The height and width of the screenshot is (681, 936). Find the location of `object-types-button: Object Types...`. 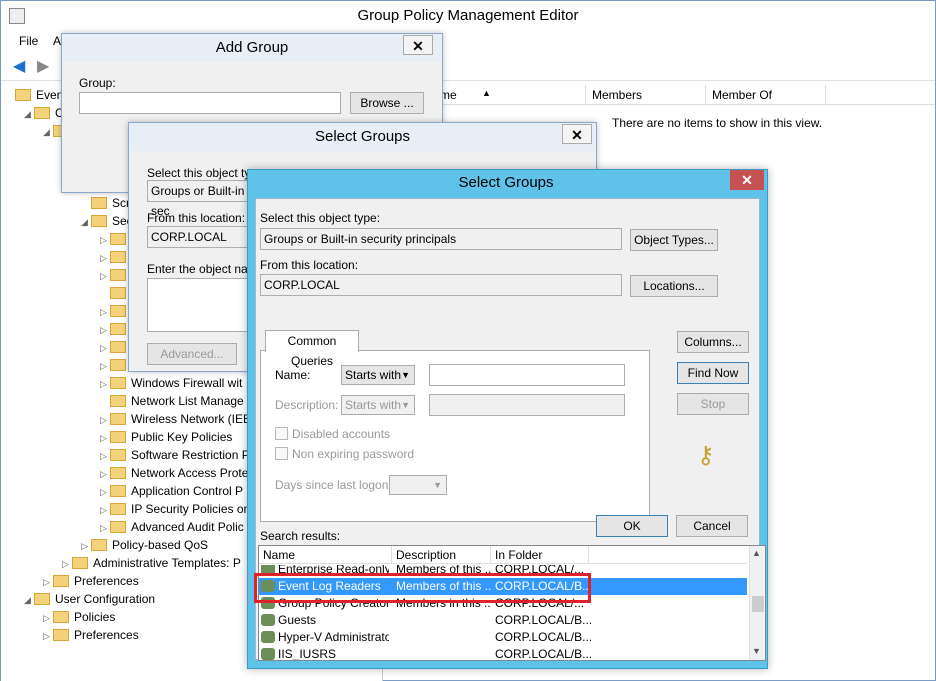

object-types-button: Object Types... is located at coordinates (674, 240).